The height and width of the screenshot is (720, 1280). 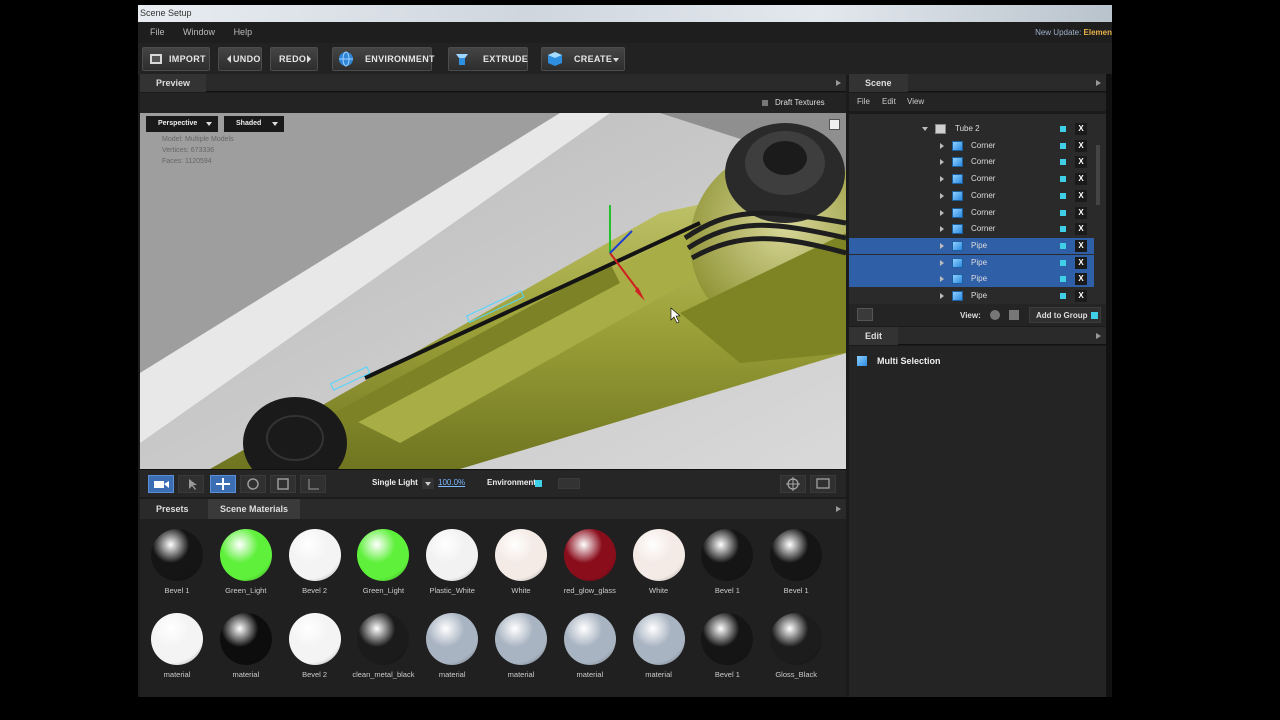 What do you see at coordinates (294, 59) in the screenshot?
I see `redo-button: REDO` at bounding box center [294, 59].